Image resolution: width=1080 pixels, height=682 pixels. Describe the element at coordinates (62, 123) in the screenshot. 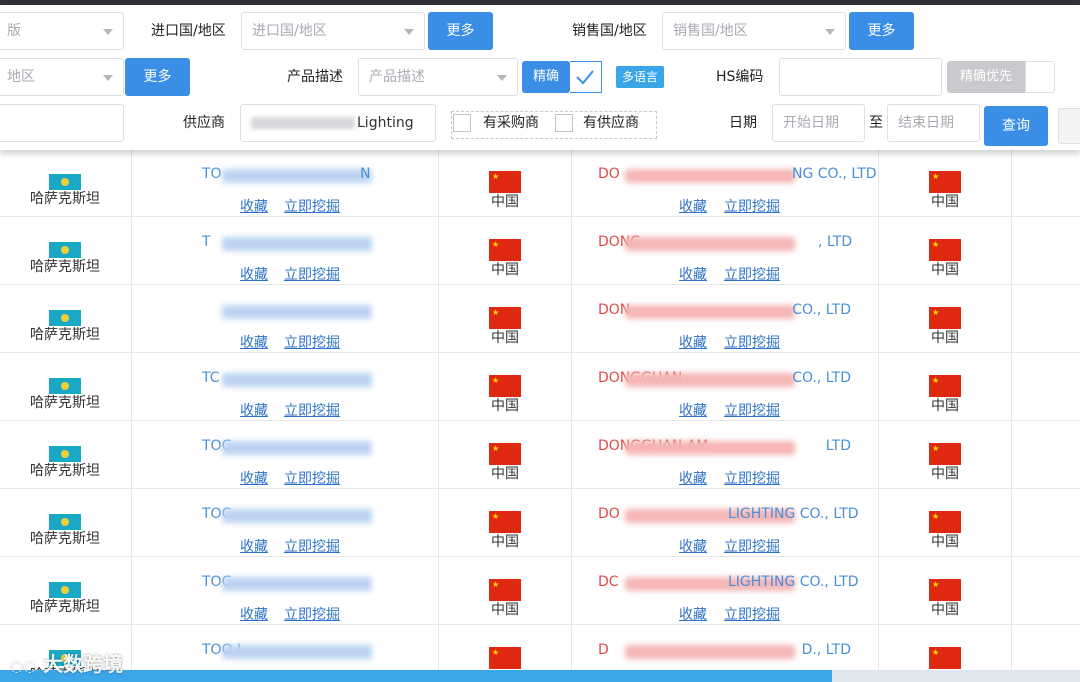

I see `partial-input-row3` at that location.